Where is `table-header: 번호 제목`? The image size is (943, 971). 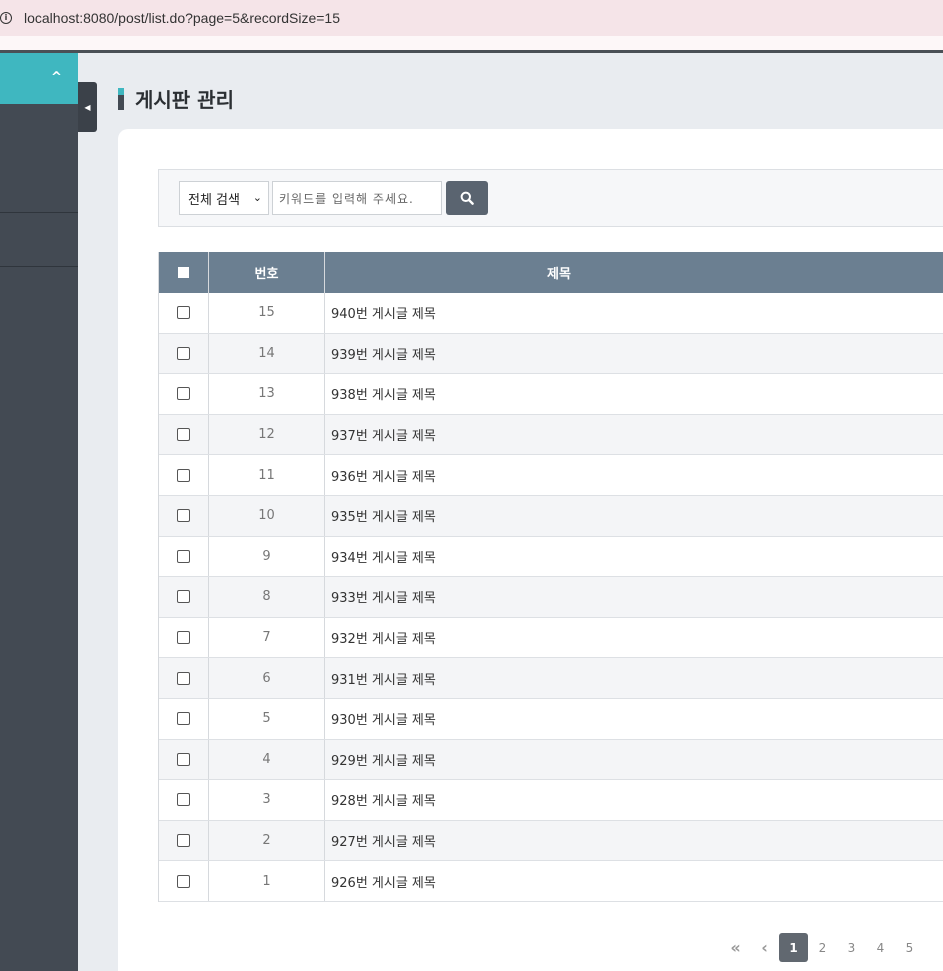
table-header: 번호 제목 is located at coordinates (551, 272).